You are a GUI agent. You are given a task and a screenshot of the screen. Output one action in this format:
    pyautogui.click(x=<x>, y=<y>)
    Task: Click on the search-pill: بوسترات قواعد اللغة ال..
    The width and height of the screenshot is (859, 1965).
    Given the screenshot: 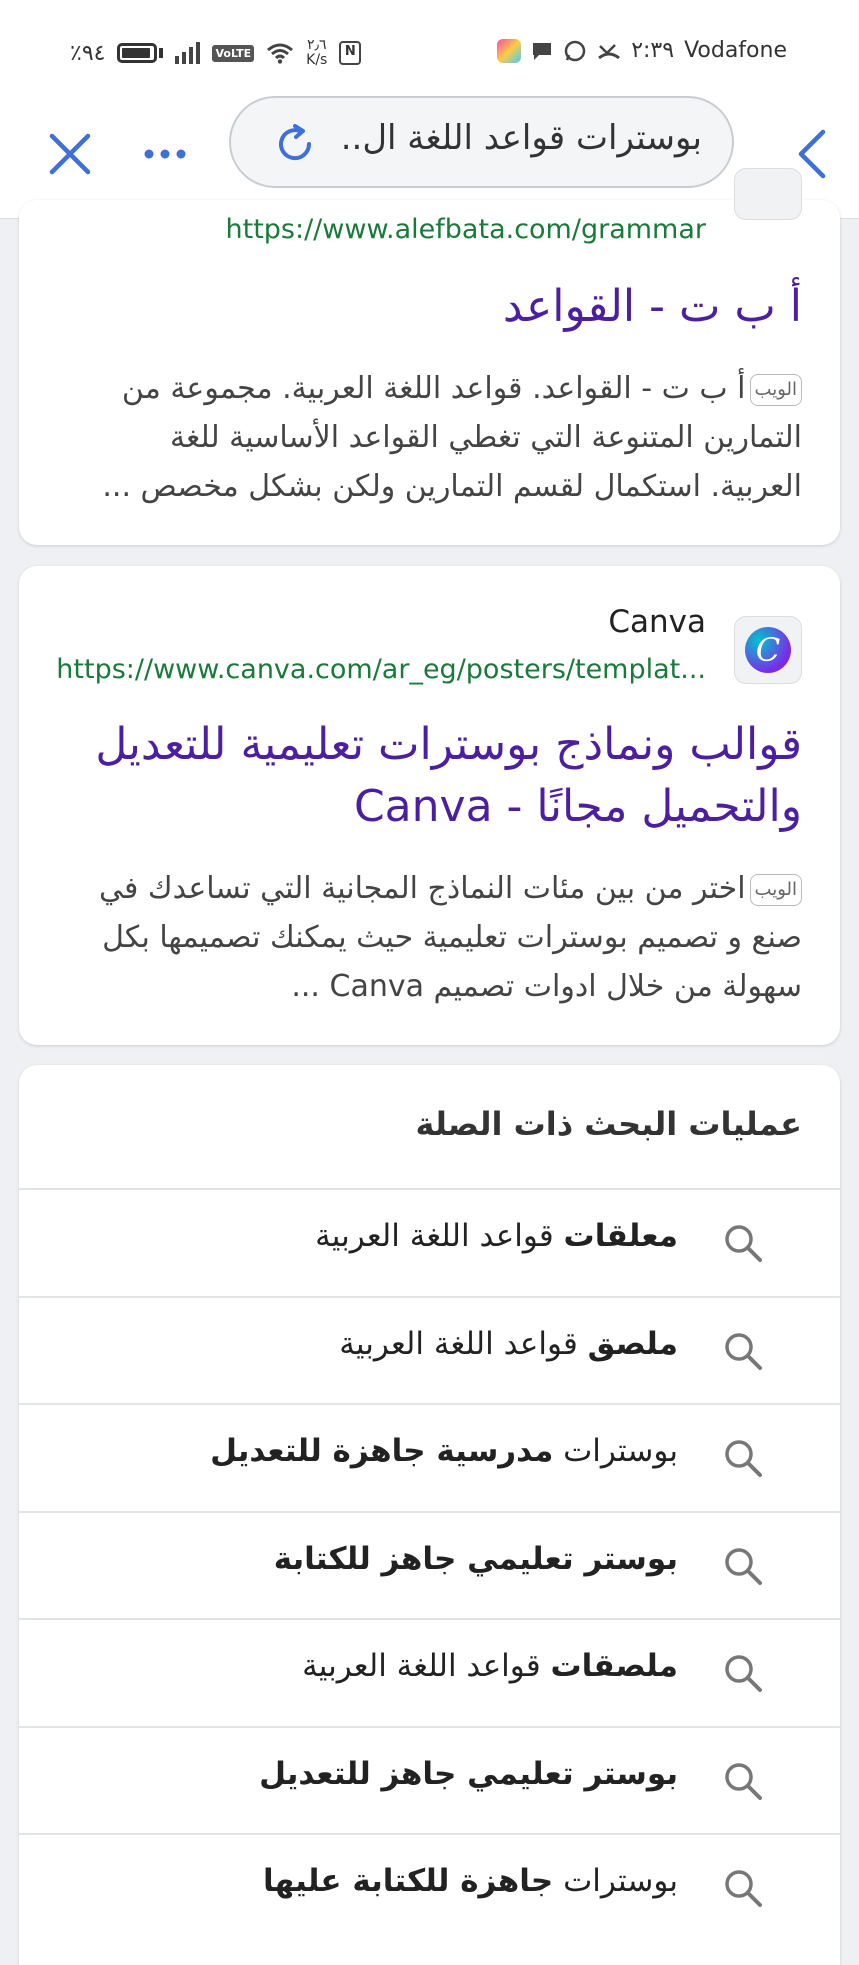 What is the action you would take?
    pyautogui.click(x=481, y=142)
    